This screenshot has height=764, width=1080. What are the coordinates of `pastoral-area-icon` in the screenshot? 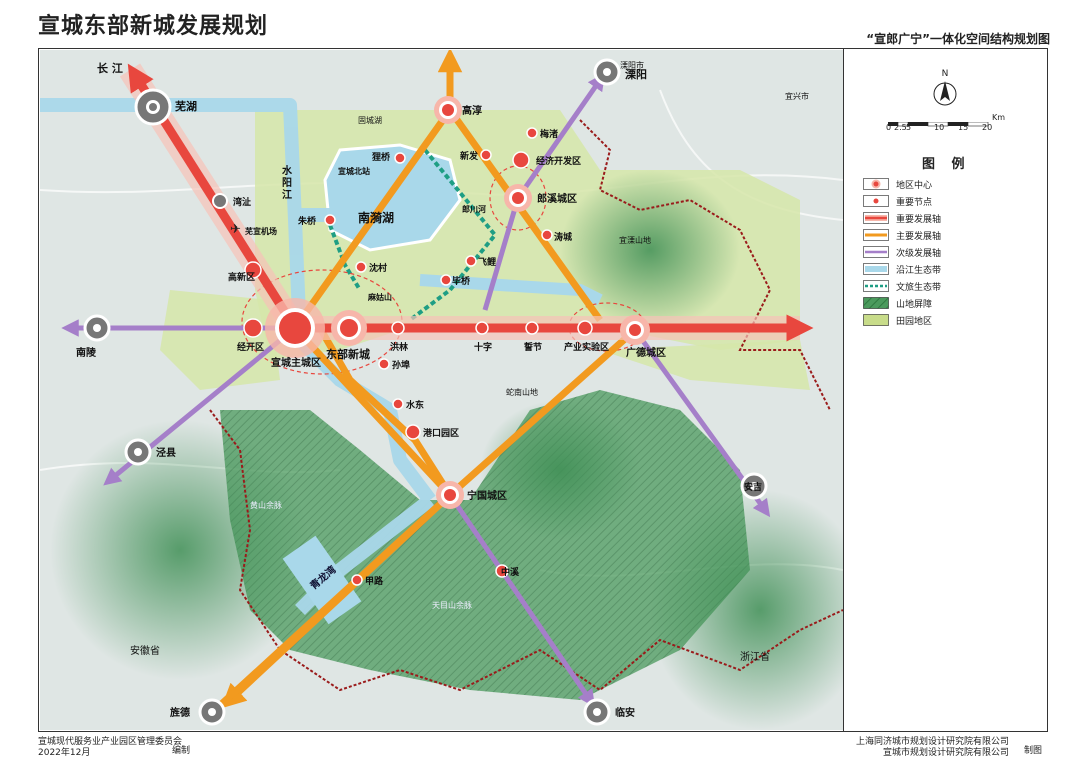 It's located at (876, 320).